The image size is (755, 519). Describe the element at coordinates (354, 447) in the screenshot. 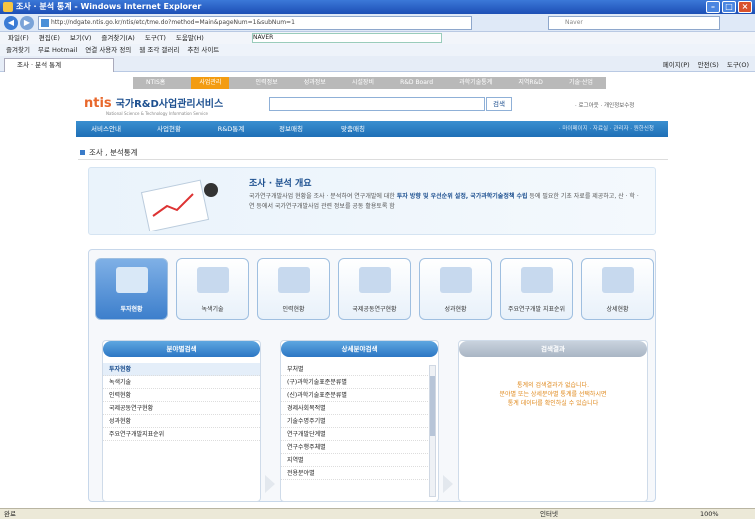

I see `detail-item: 연구수행주체별` at that location.